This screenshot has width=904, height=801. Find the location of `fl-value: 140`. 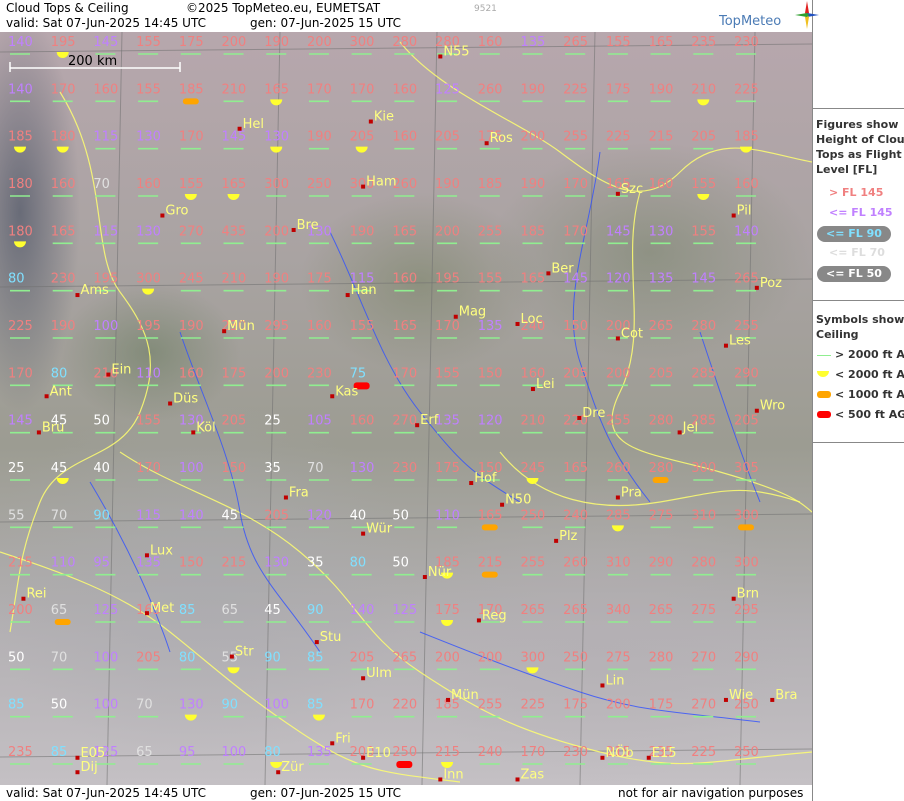

fl-value: 140 is located at coordinates (191, 515).